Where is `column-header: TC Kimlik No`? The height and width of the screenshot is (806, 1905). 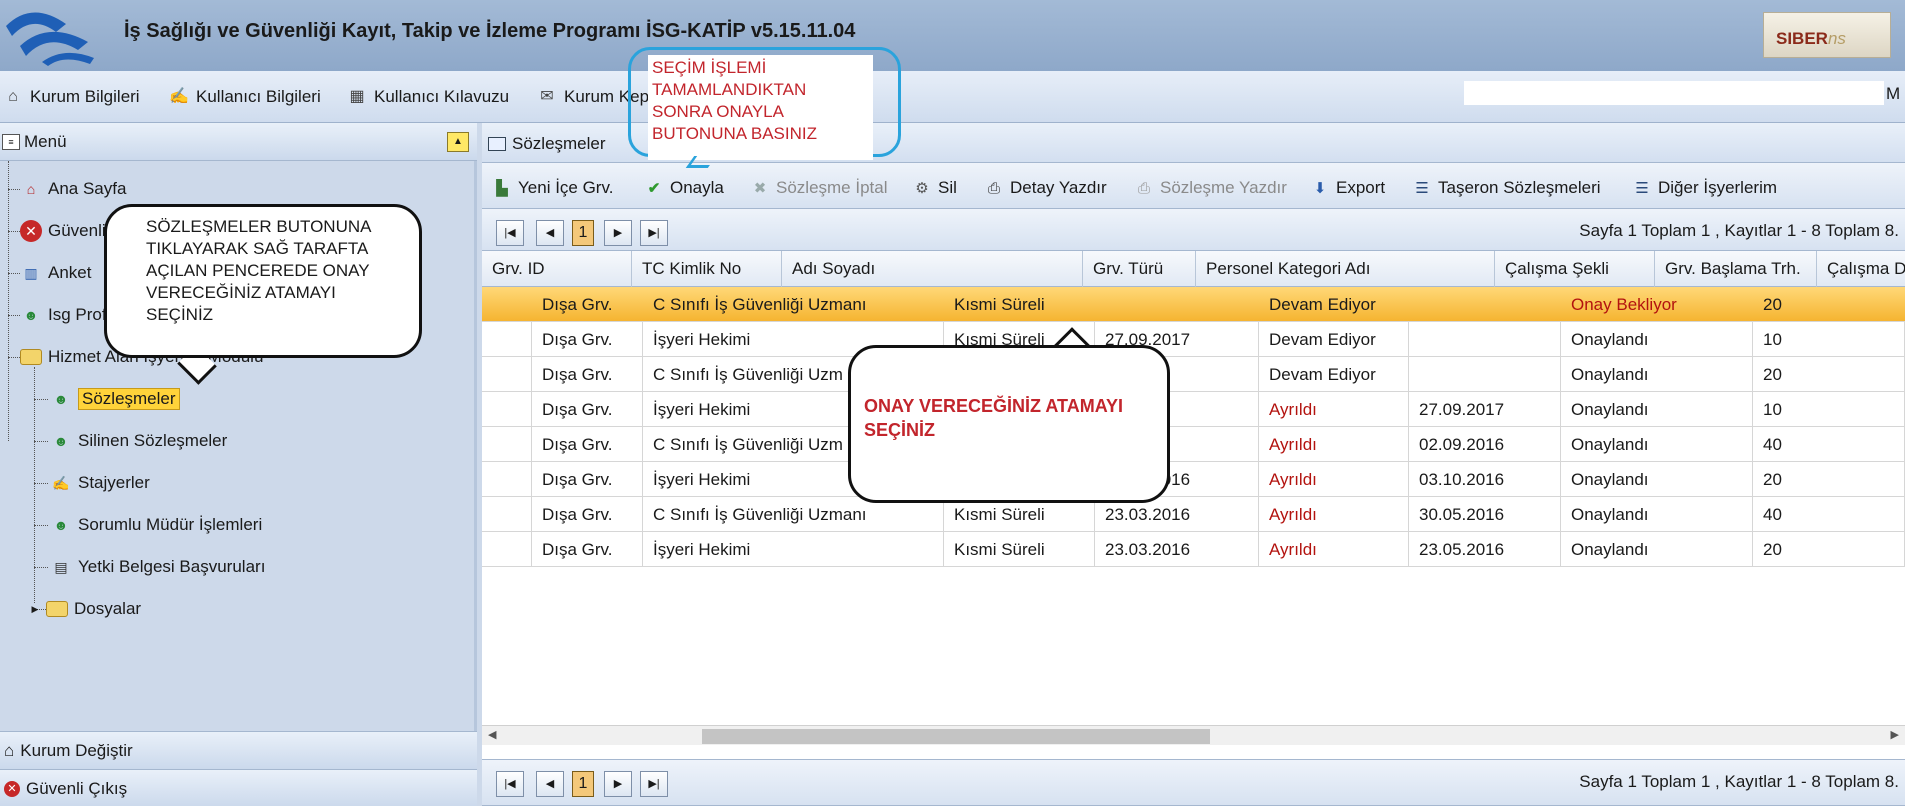
column-header: TC Kimlik No is located at coordinates (707, 269).